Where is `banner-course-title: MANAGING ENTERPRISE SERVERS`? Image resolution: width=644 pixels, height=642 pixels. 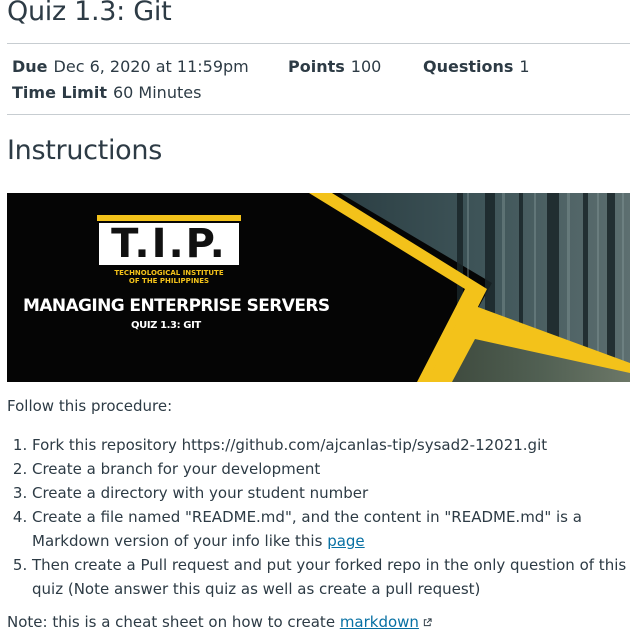
banner-course-title: MANAGING ENTERPRISE SERVERS is located at coordinates (176, 306).